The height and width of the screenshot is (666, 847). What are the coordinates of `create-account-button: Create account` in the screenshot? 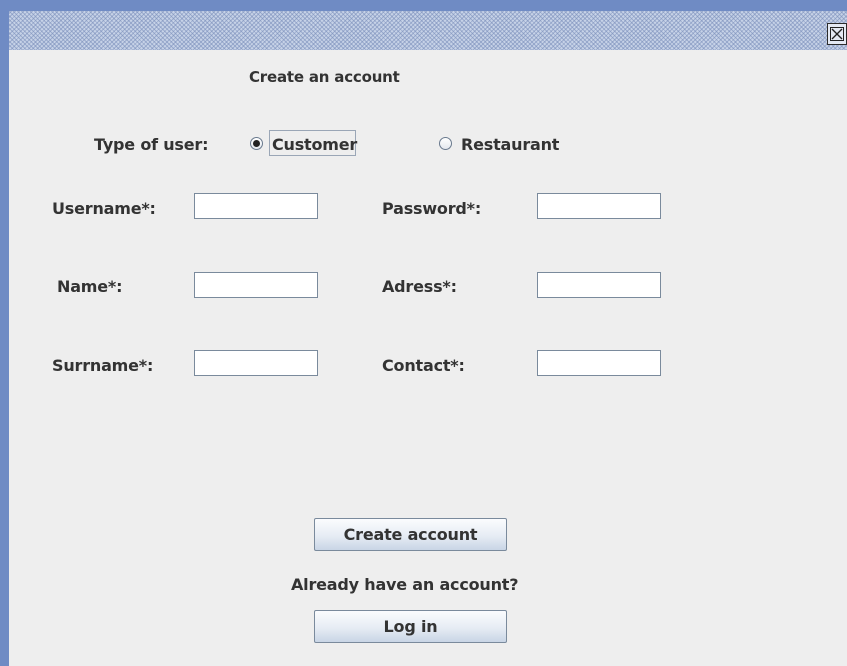 It's located at (410, 534).